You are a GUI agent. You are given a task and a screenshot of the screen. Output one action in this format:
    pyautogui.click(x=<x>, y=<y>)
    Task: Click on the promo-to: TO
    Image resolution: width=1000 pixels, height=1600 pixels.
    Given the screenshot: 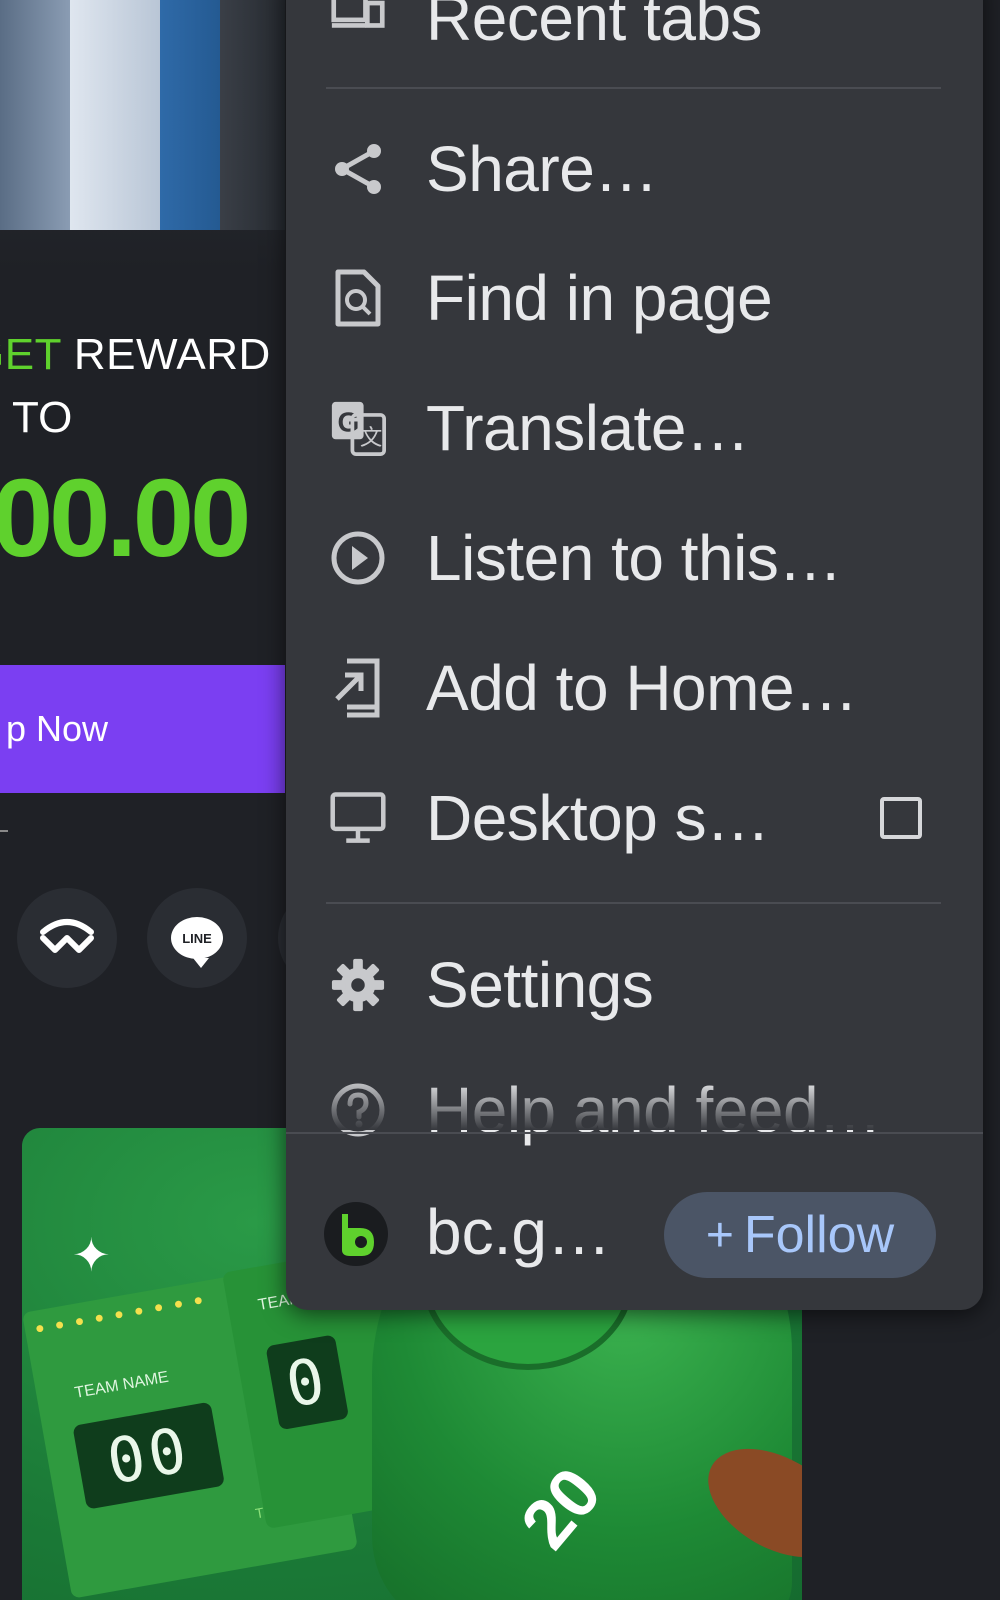 What is the action you would take?
    pyautogui.click(x=42, y=417)
    